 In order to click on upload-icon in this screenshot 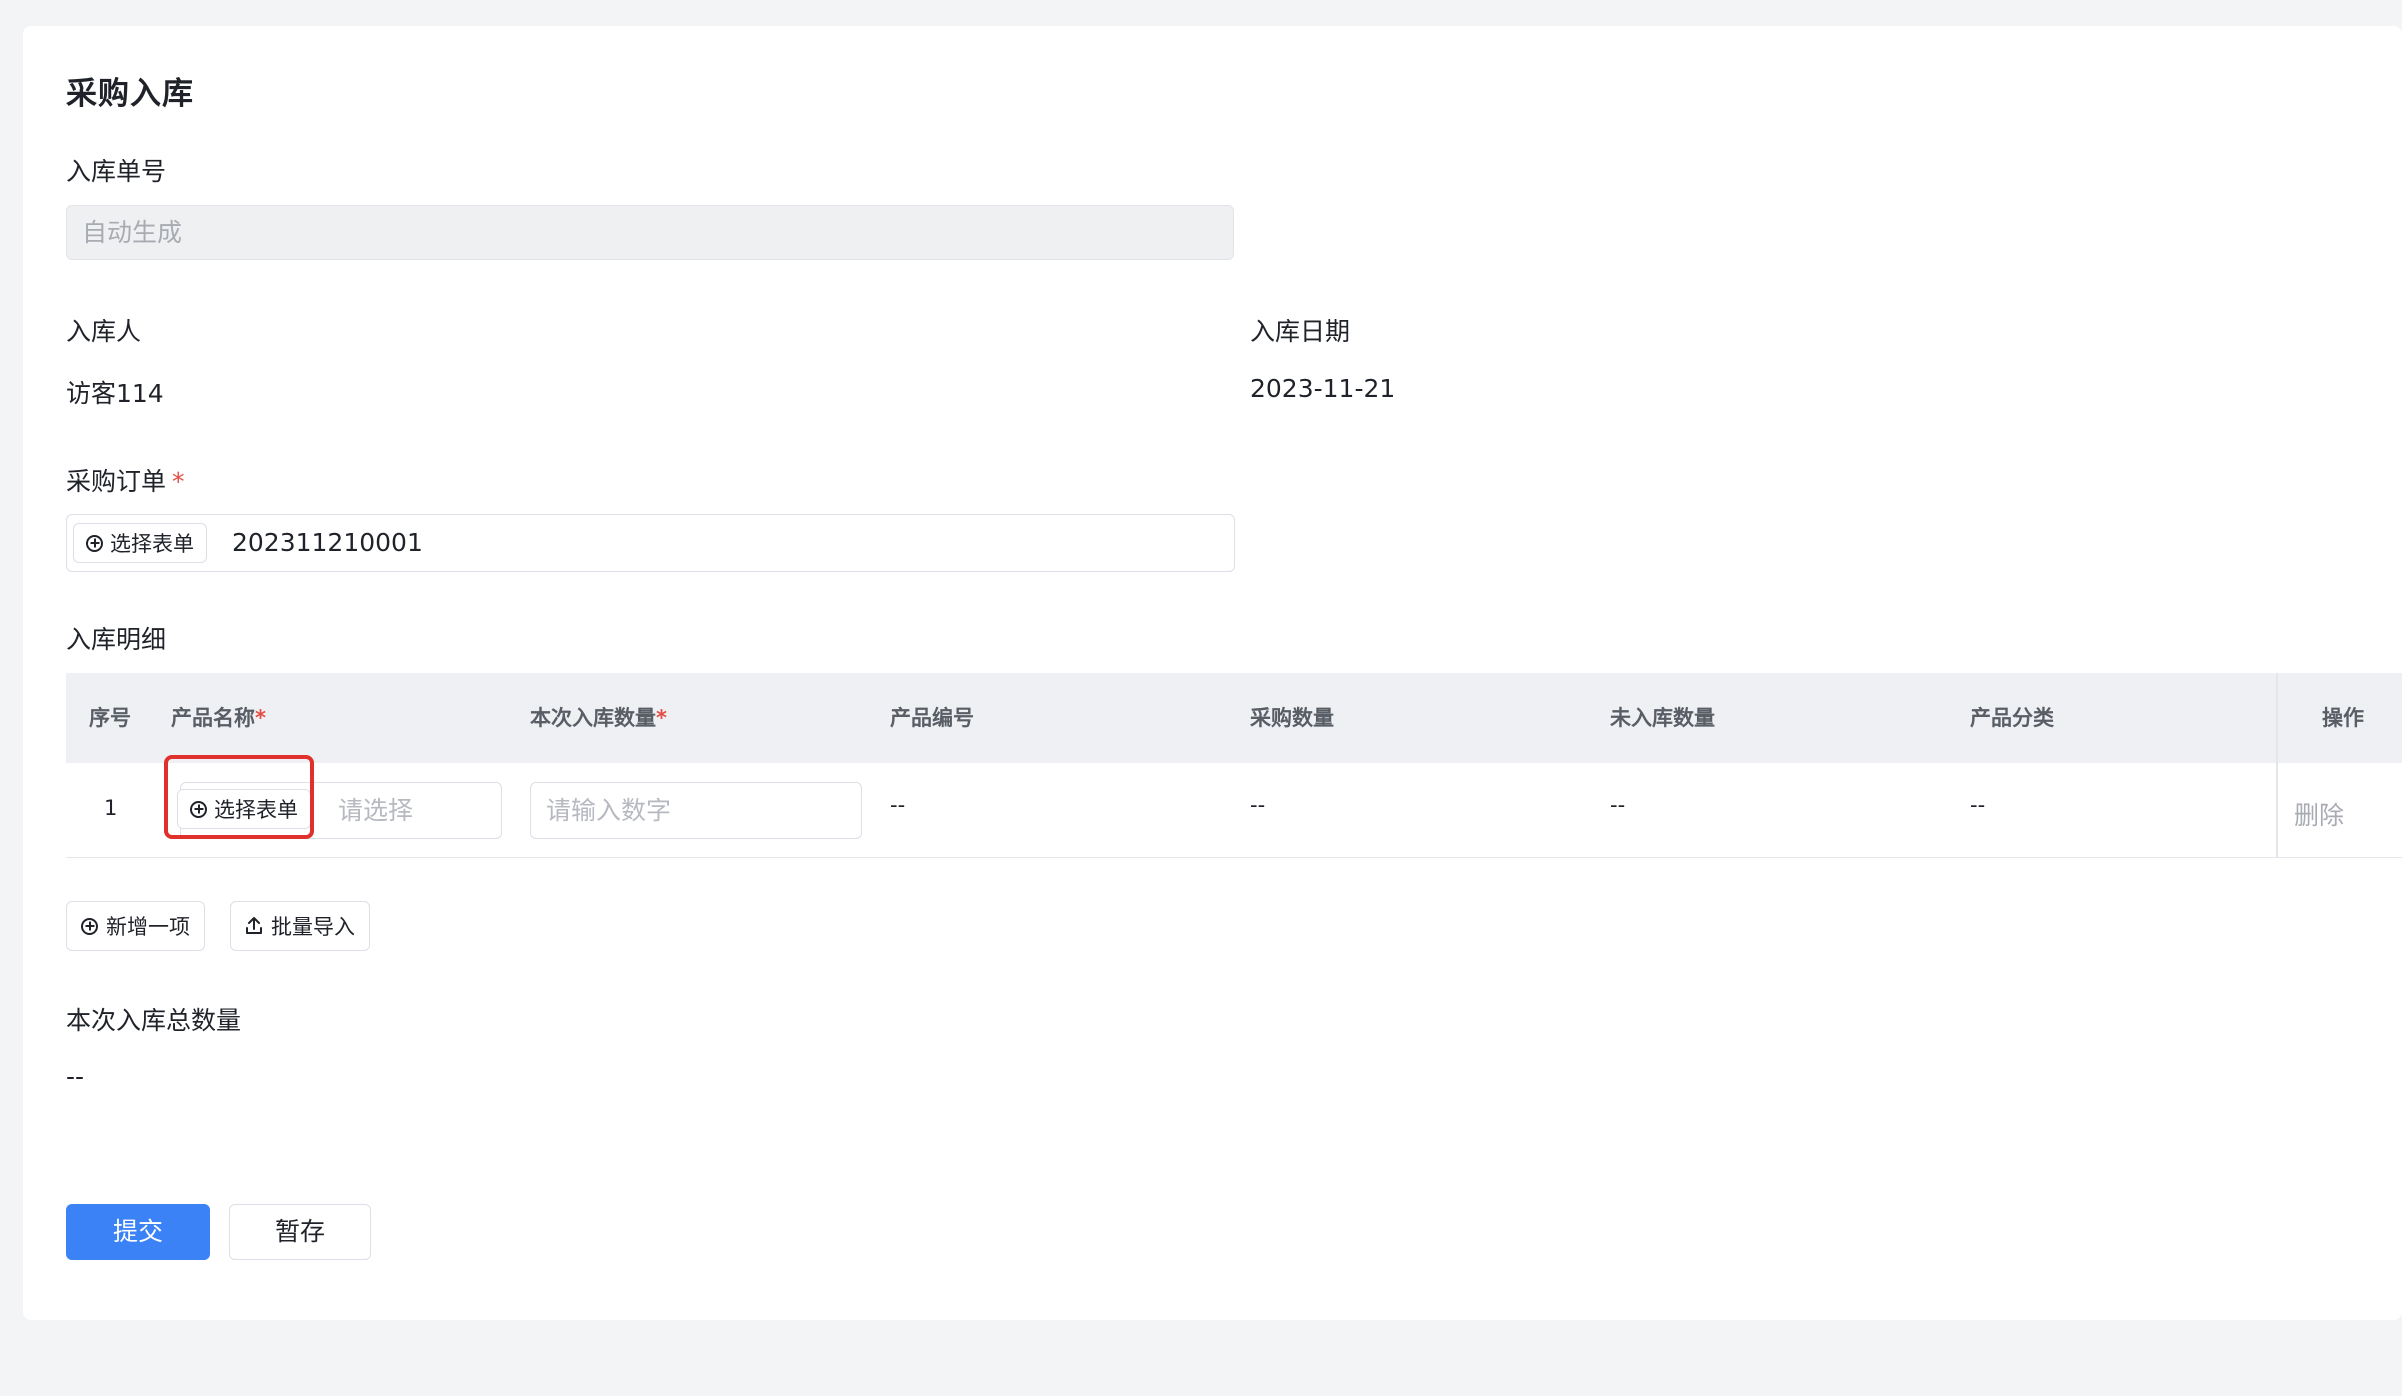, I will do `click(254, 925)`.